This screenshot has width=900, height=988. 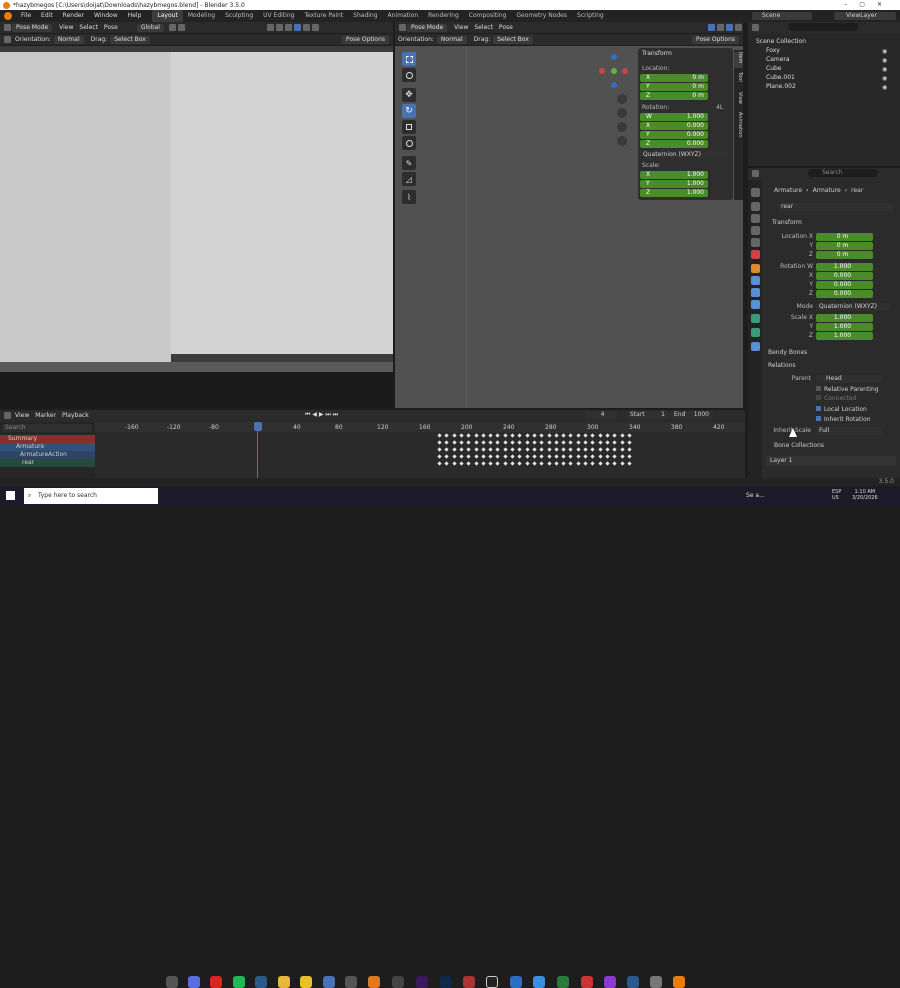 I want to click on prop-scale-z: 1.000, so click(x=844, y=336).